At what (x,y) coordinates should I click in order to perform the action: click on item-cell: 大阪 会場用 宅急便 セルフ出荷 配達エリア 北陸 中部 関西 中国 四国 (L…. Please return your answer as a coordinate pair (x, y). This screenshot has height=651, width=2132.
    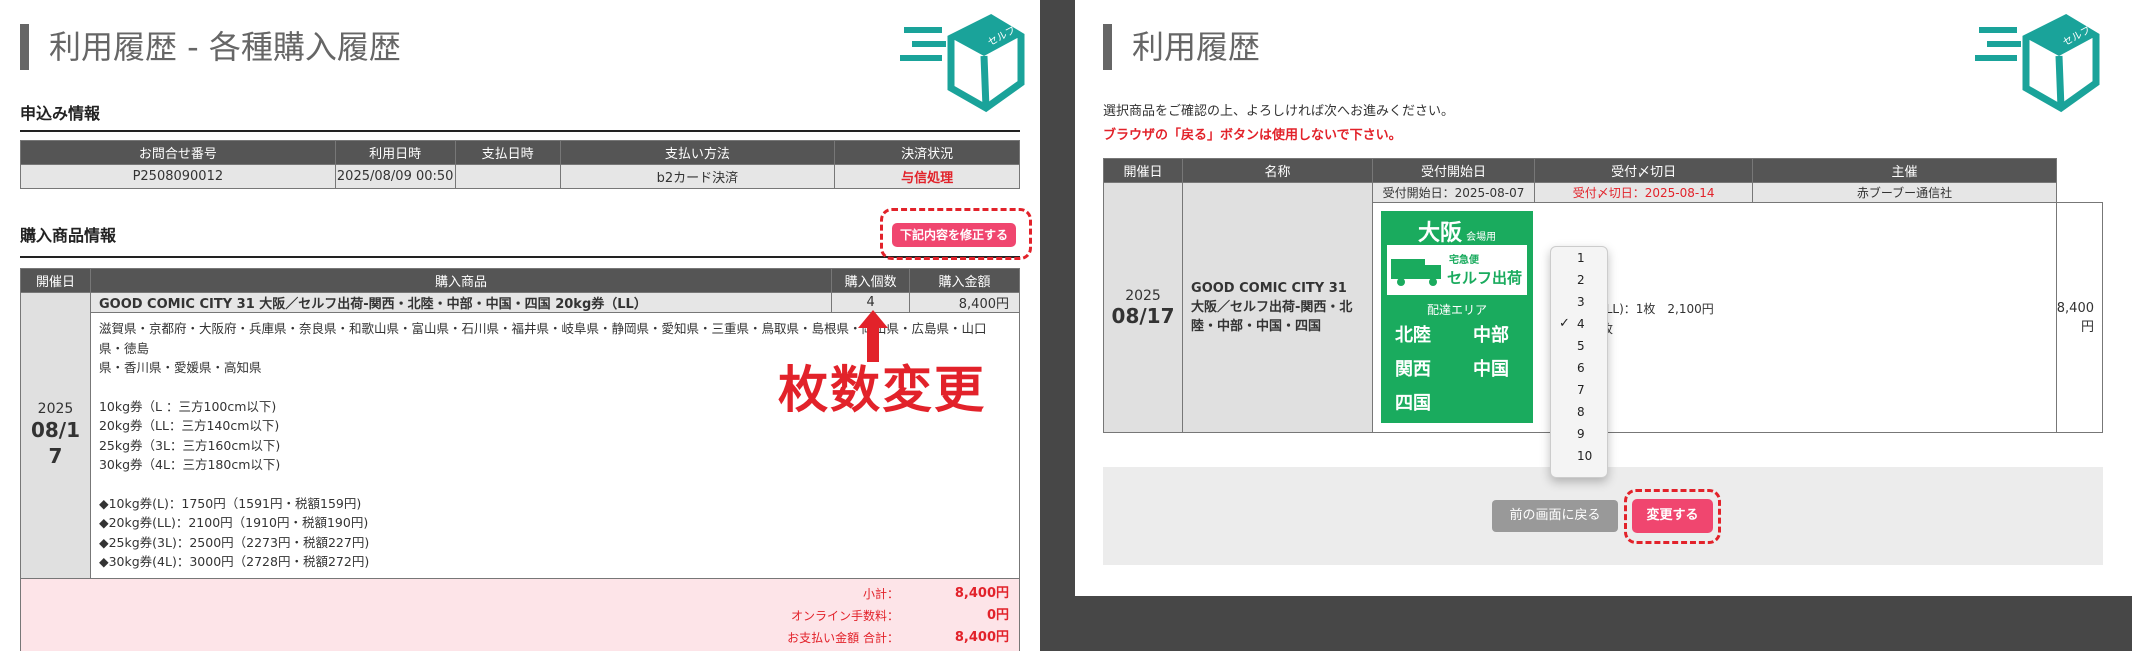
    Looking at the image, I should click on (1714, 317).